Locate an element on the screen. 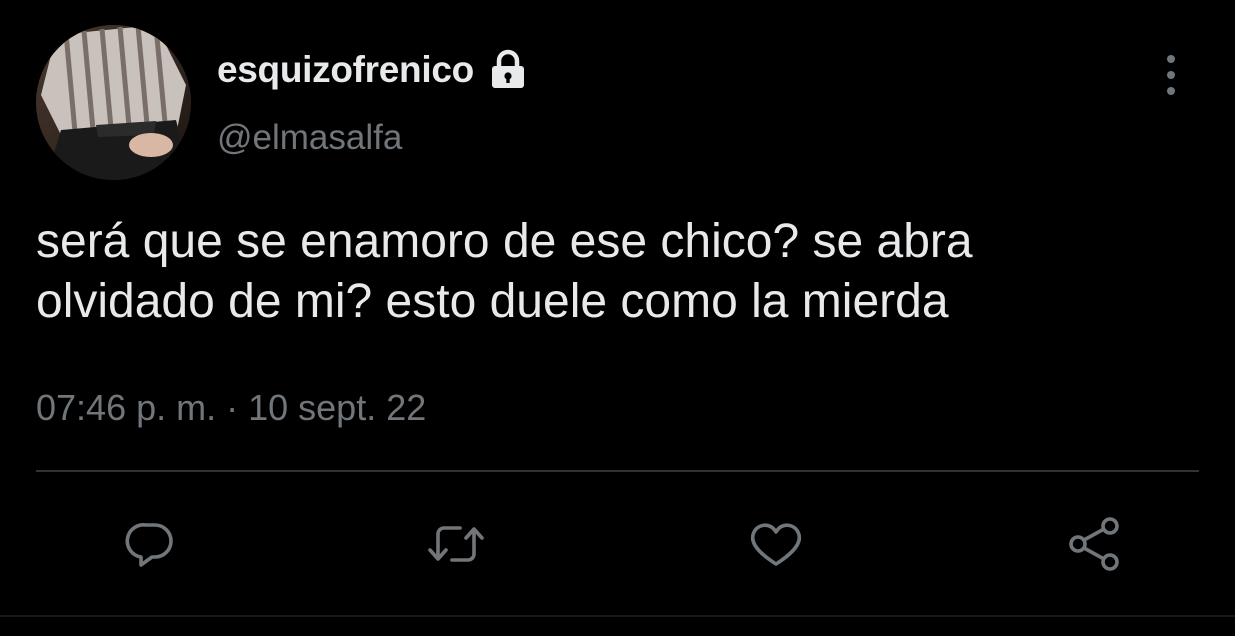 The image size is (1235, 636). retweet-icon is located at coordinates (456, 544).